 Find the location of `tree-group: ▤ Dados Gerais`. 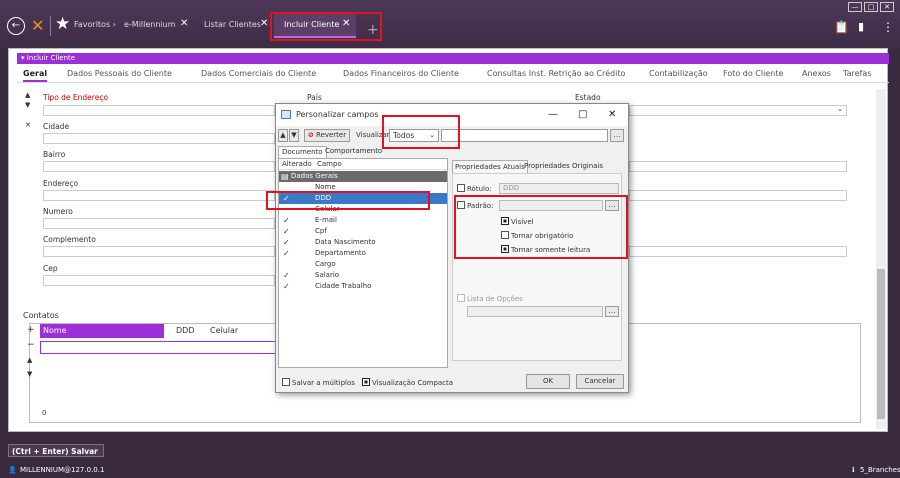

tree-group: ▤ Dados Gerais is located at coordinates (363, 176).